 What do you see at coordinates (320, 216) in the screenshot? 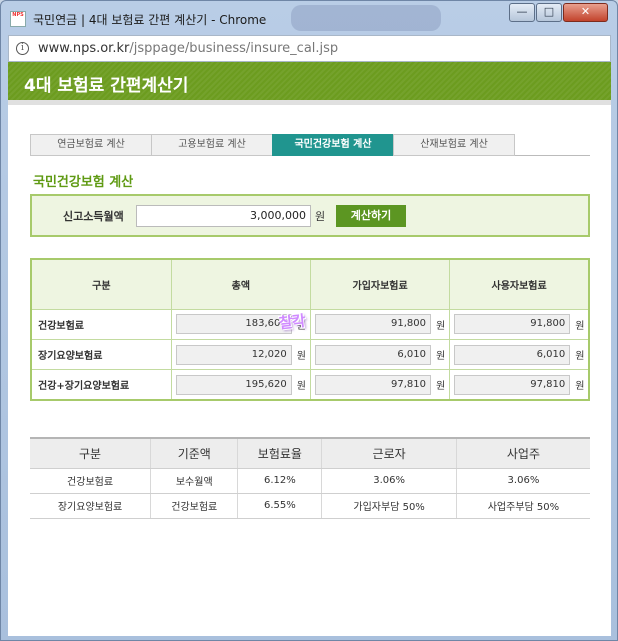
I see `income-unit: 원` at bounding box center [320, 216].